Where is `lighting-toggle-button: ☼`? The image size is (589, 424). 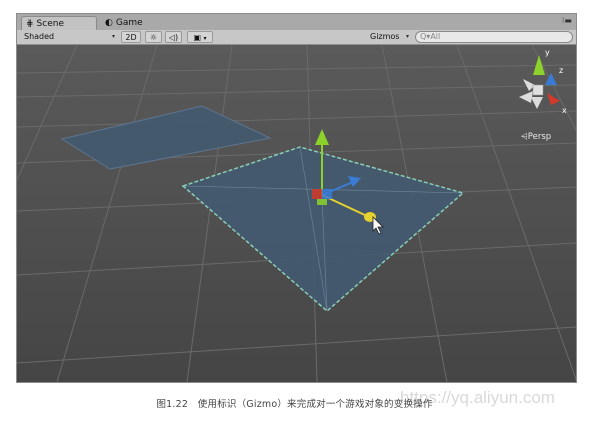
lighting-toggle-button: ☼ is located at coordinates (153, 37).